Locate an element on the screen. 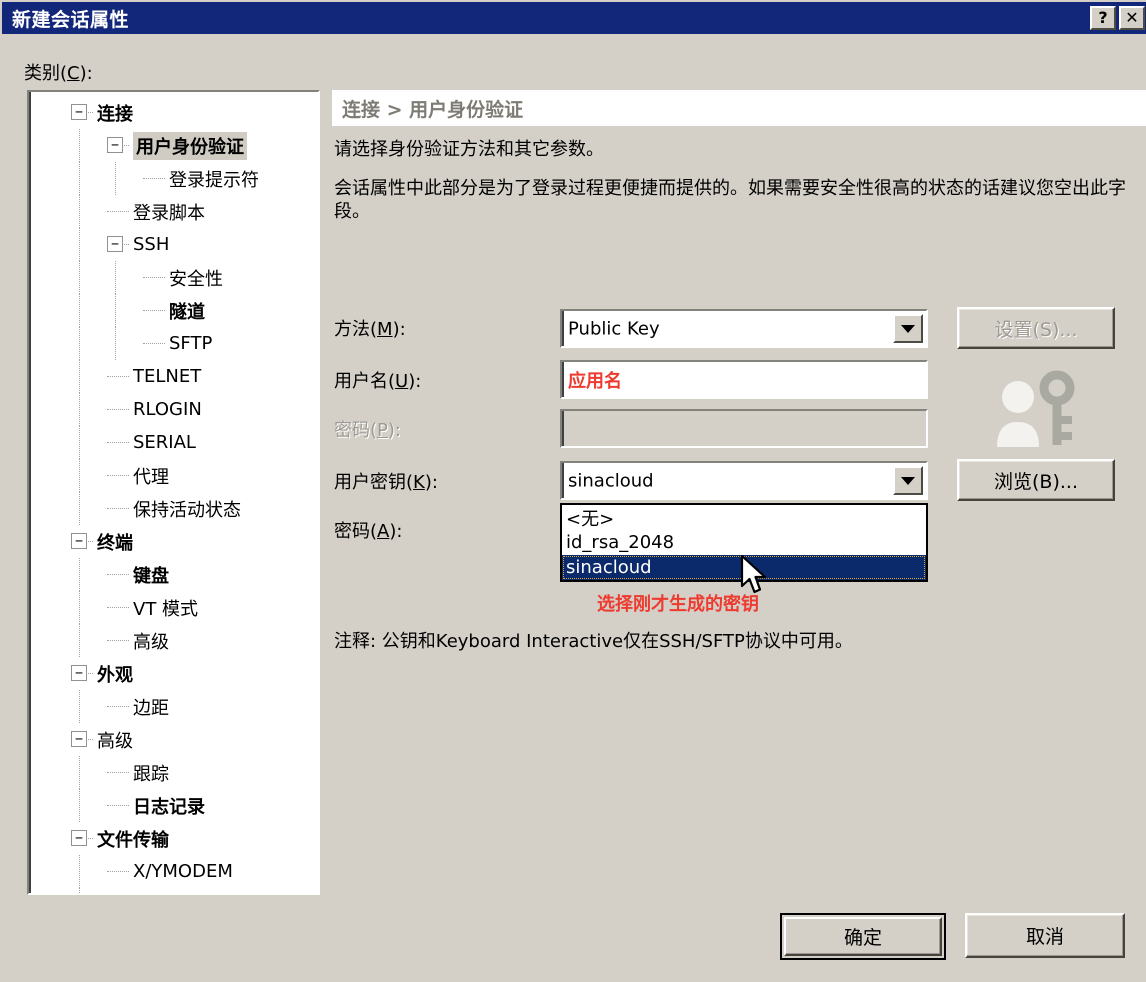 This screenshot has width=1146, height=982. tree-item: 隧道 is located at coordinates (173, 310).